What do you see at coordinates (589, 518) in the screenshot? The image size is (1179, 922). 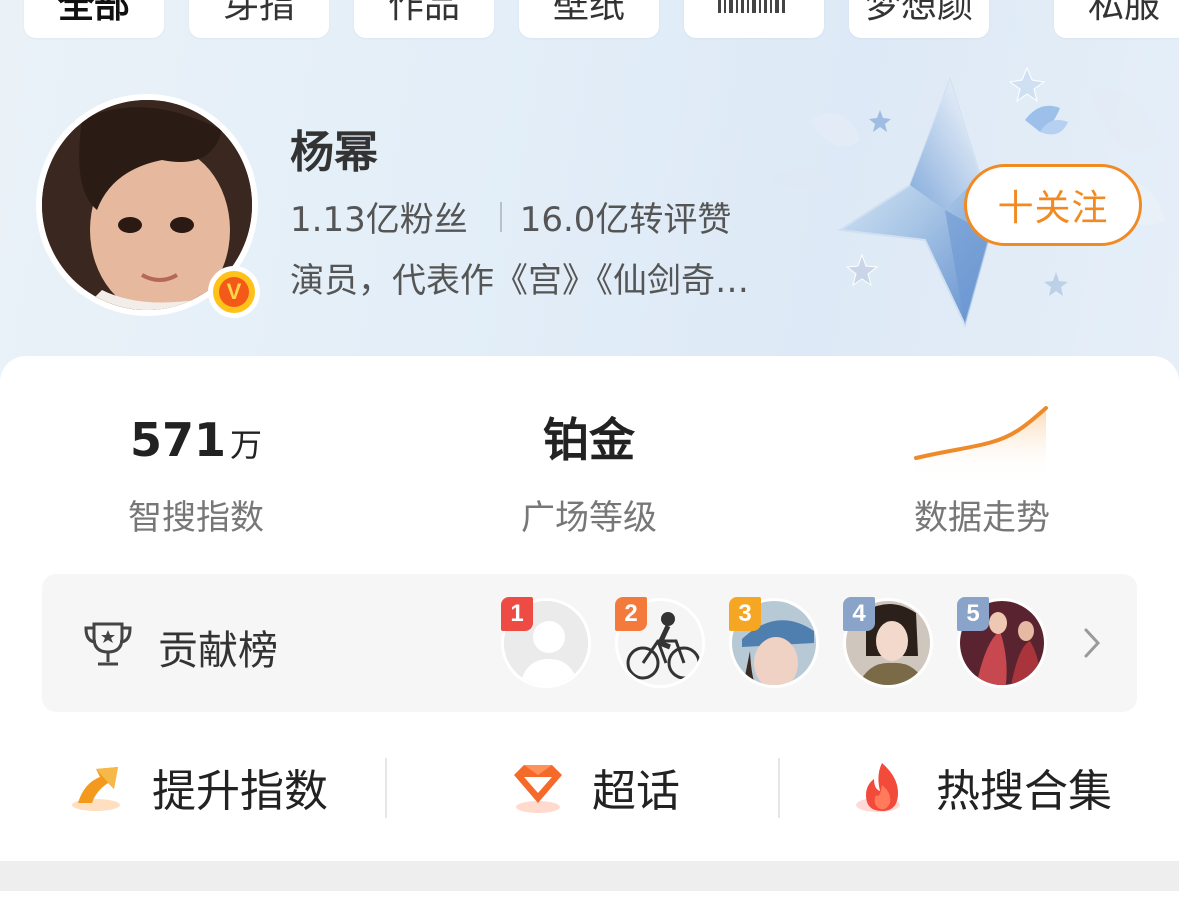 I see `metric-label: 广场等级` at bounding box center [589, 518].